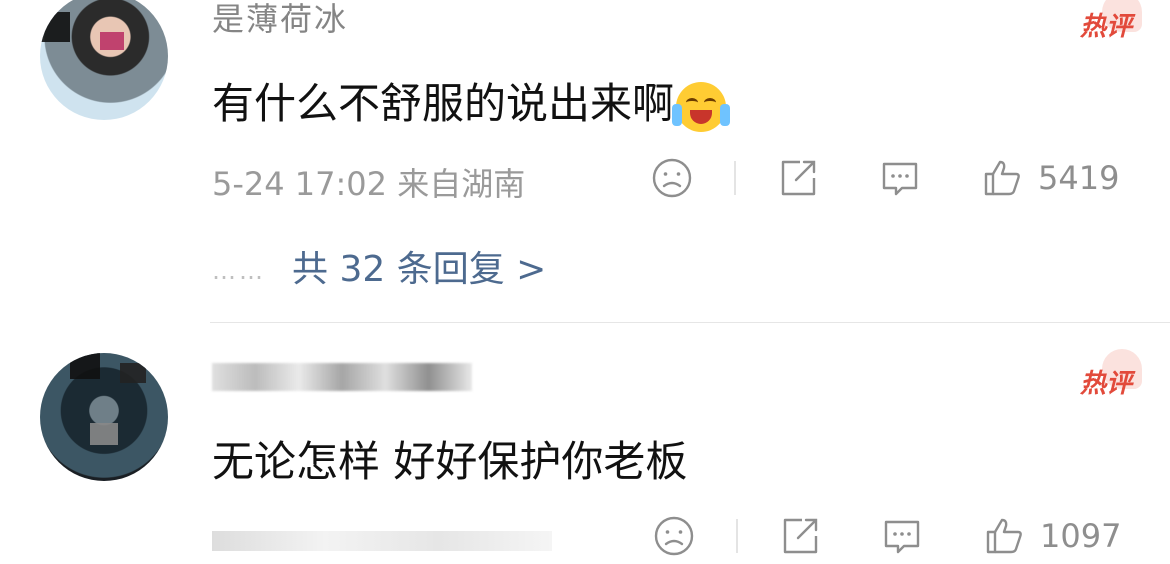  I want to click on comment-actions-row: 1097, so click(671, 538).